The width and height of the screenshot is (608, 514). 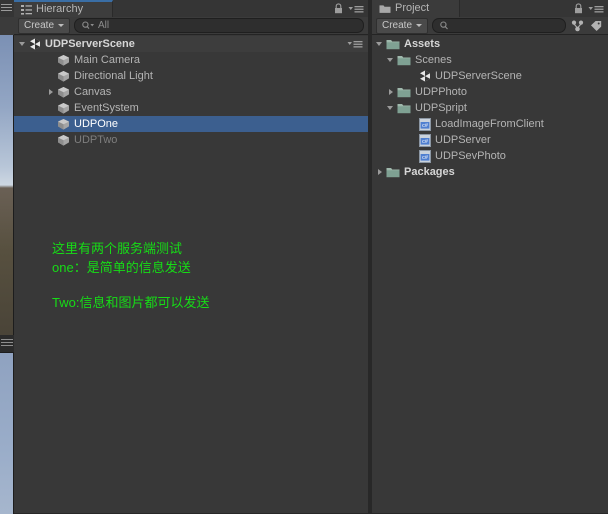 What do you see at coordinates (490, 60) in the screenshot?
I see `tree-row: Scenes` at bounding box center [490, 60].